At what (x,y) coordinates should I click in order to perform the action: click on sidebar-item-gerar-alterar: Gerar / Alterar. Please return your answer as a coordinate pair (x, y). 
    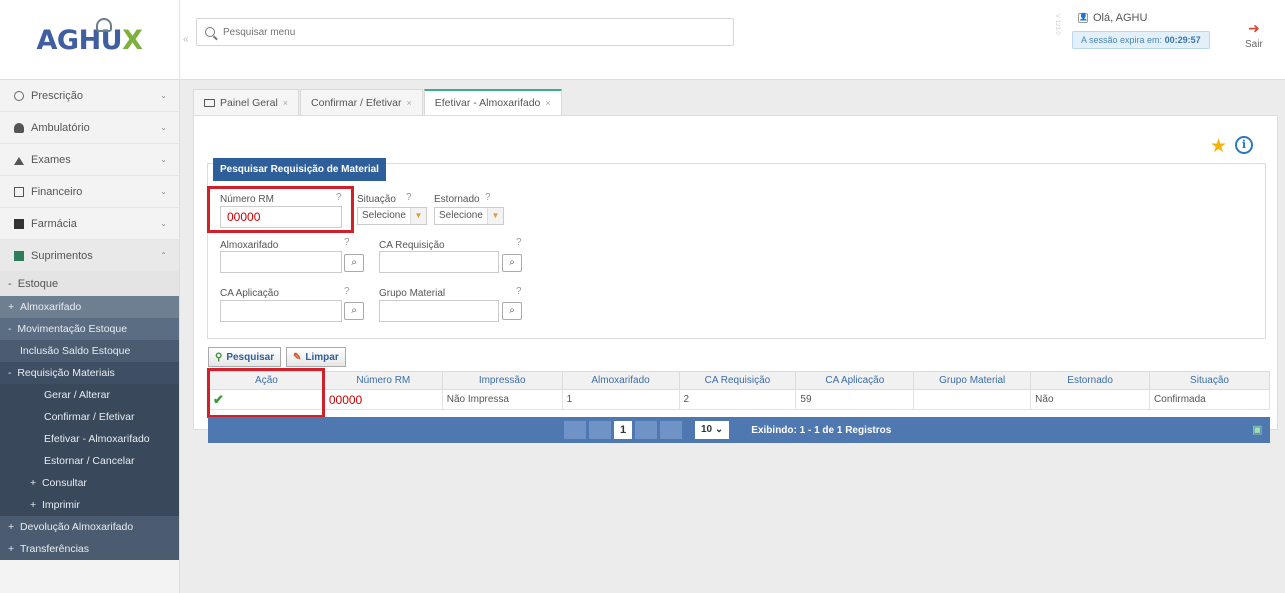
    Looking at the image, I should click on (89, 395).